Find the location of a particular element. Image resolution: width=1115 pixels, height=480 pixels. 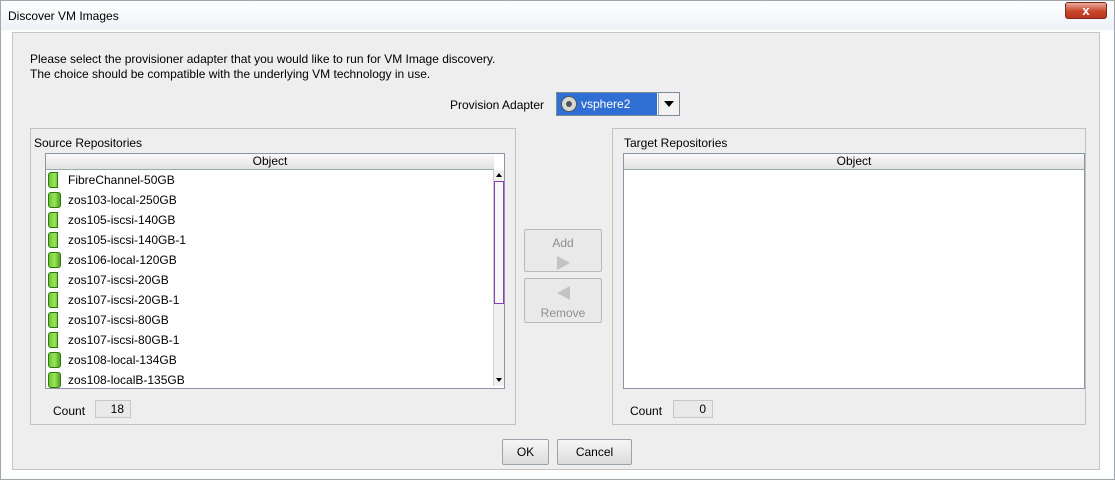

source-scrollbar is located at coordinates (498, 278).